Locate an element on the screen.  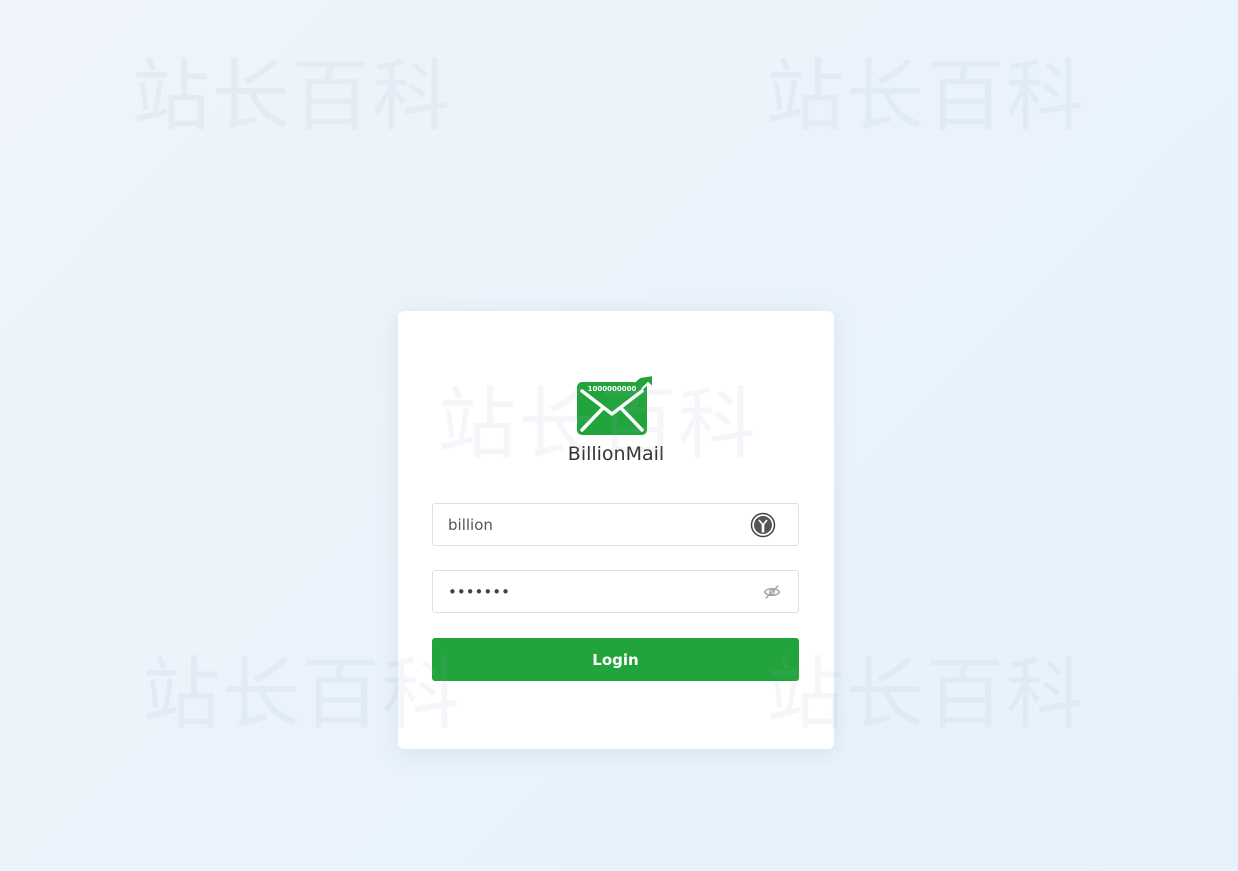
username-input: billion is located at coordinates (591, 525).